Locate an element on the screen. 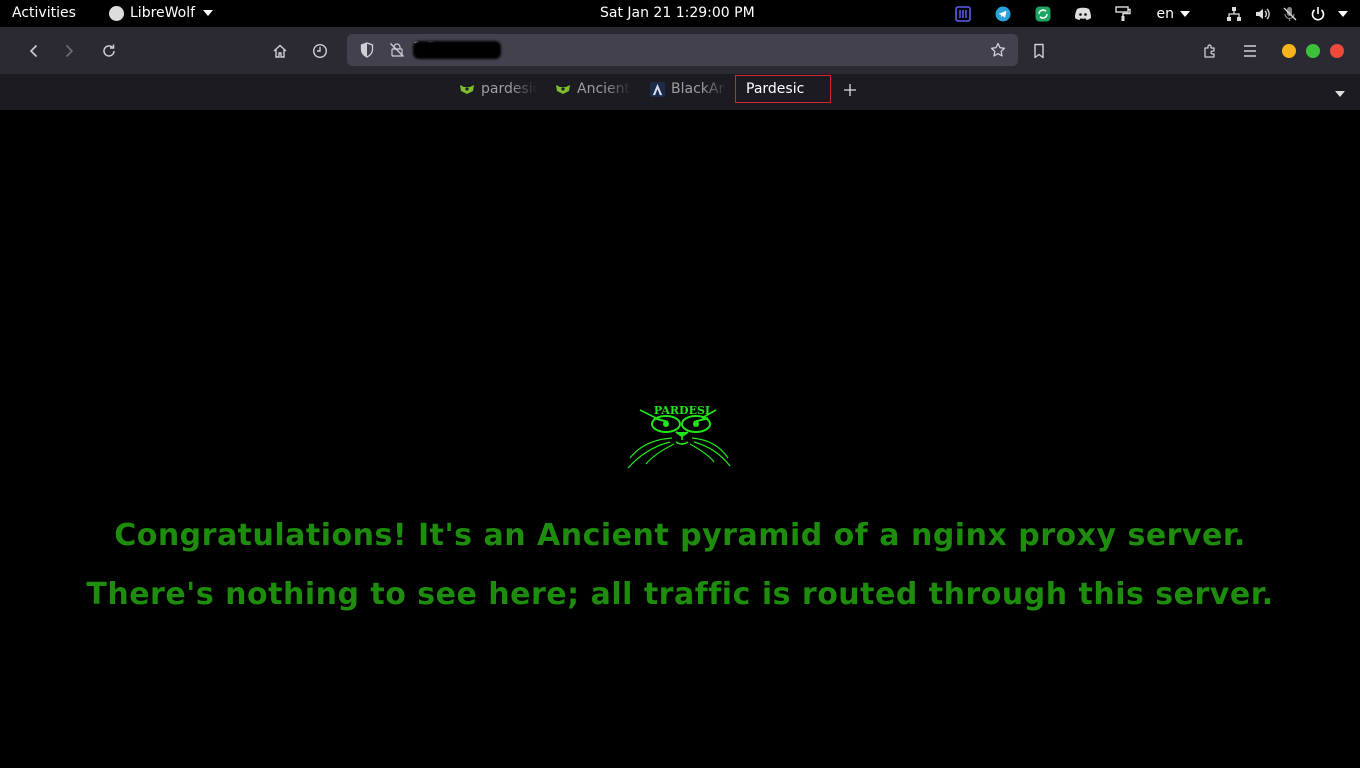 The image size is (1360, 768). bookmarks-button is located at coordinates (1039, 51).